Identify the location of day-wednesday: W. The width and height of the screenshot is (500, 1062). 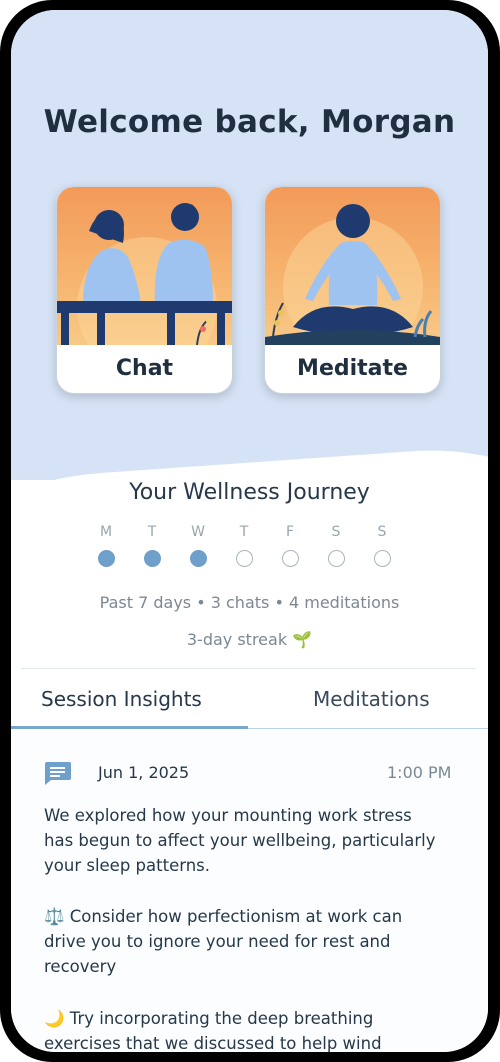
(198, 545).